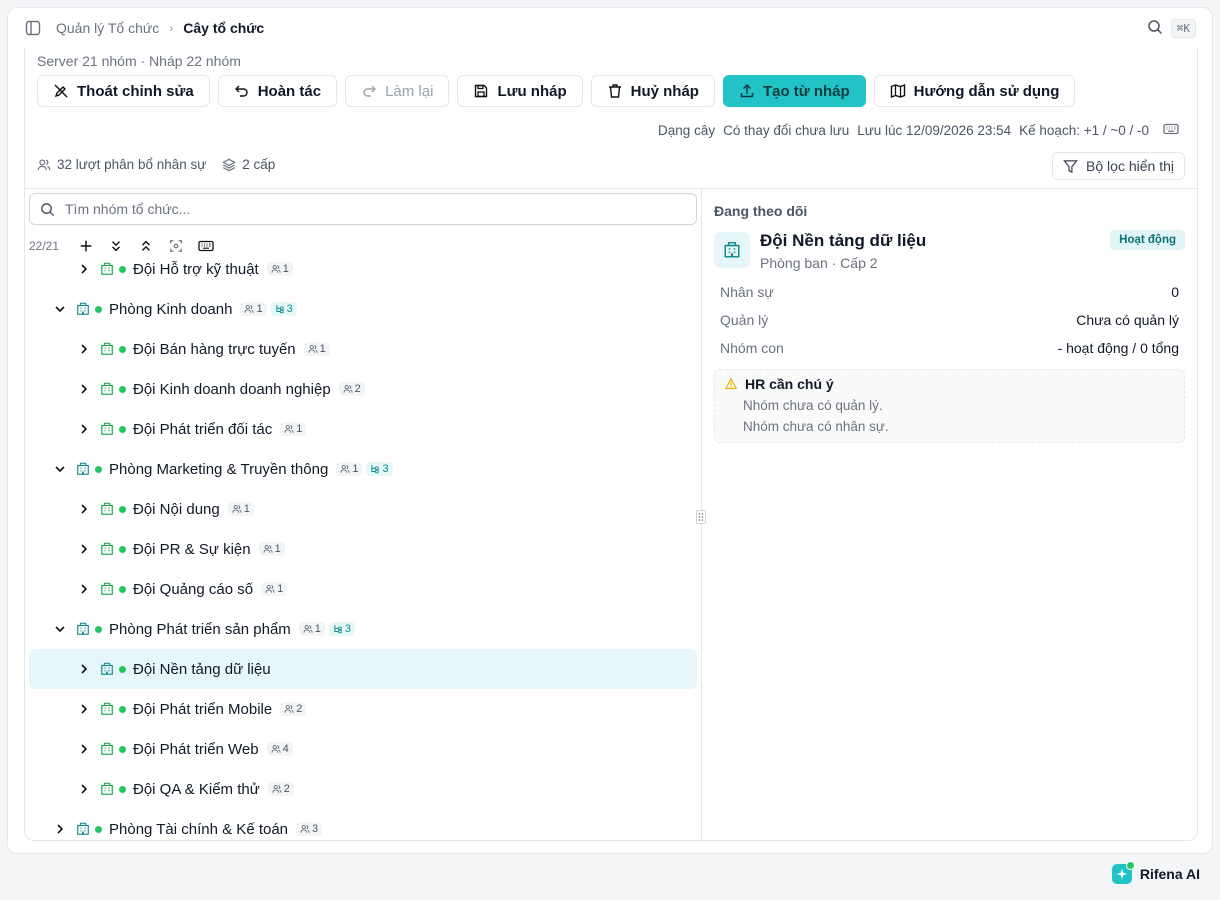 This screenshot has width=1220, height=900. I want to click on tree-count: 22/21, so click(44, 246).